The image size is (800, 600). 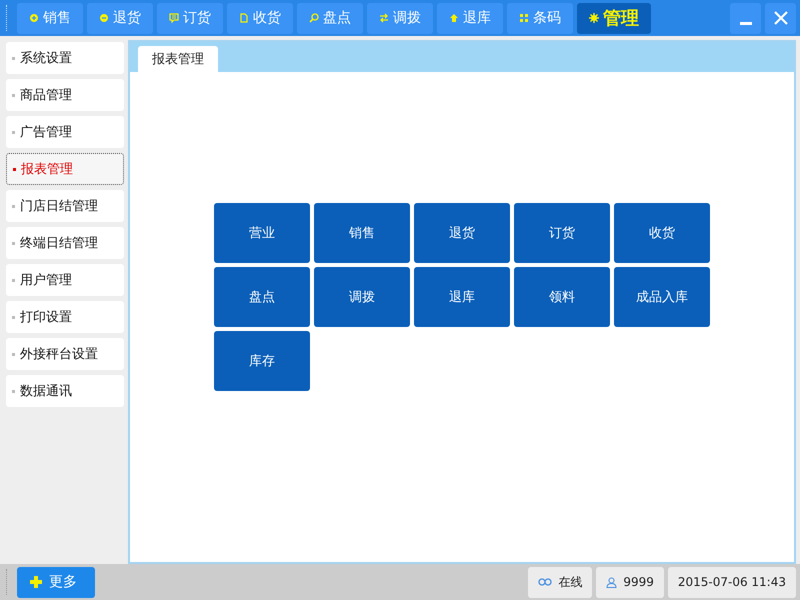 I want to click on toolbar-tab: 管理, so click(x=614, y=18).